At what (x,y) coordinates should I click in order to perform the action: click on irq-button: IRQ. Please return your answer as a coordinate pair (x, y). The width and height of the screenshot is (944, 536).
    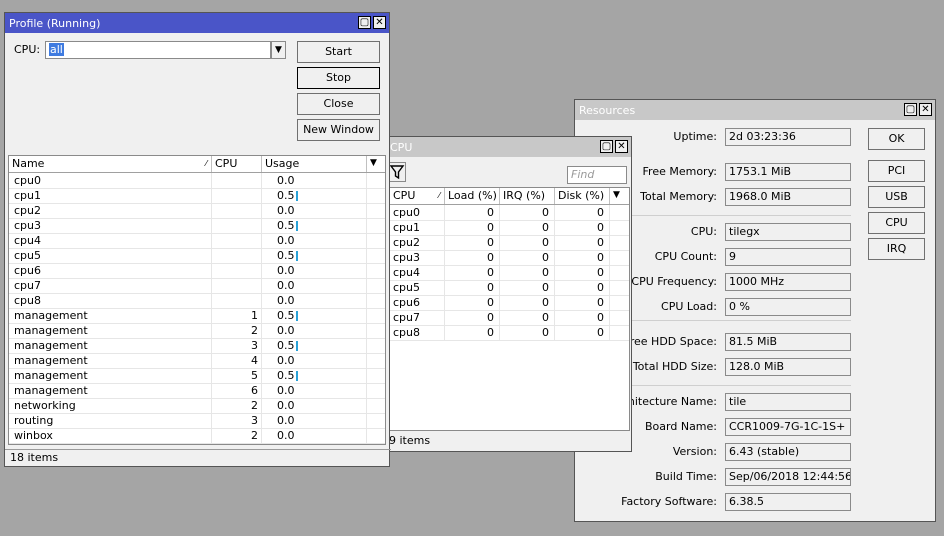
    Looking at the image, I should click on (896, 249).